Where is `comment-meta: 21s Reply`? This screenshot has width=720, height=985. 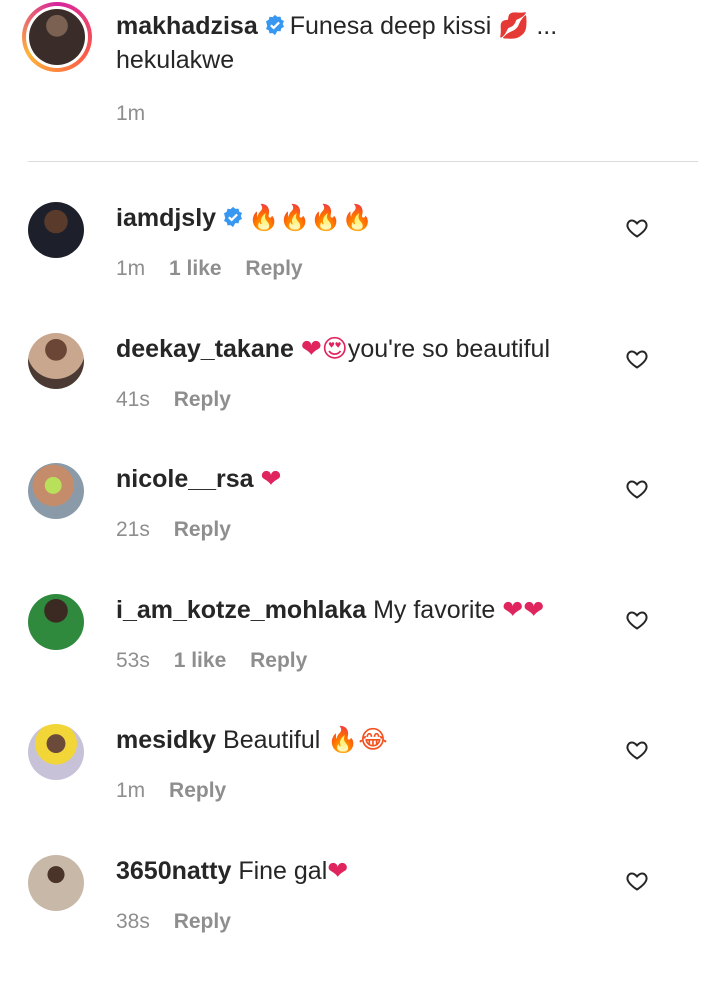
comment-meta: 21s Reply is located at coordinates (182, 530).